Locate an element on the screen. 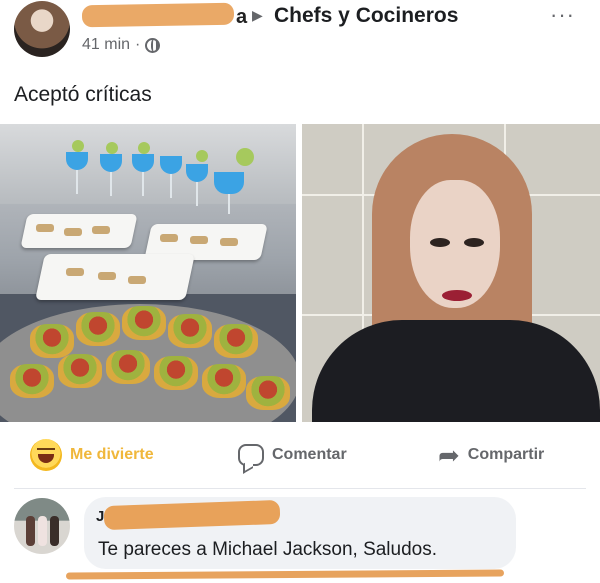  reaction-button: Me divierte is located at coordinates (92, 455).